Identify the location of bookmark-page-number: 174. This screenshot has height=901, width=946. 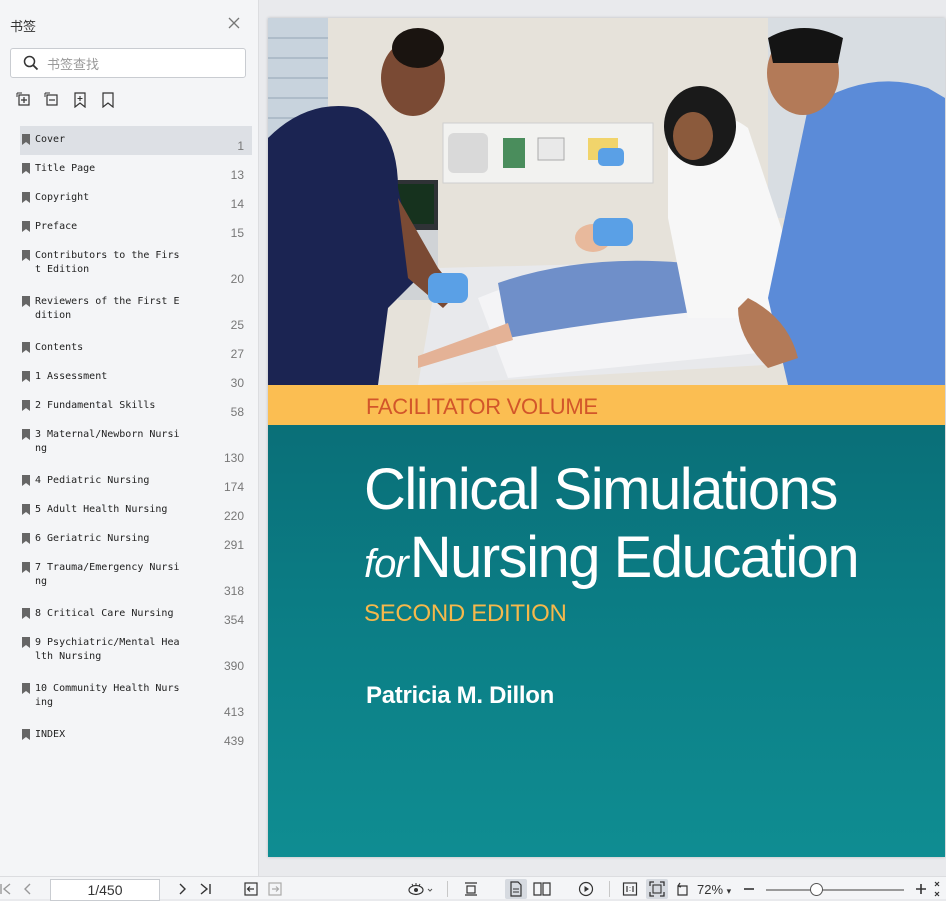
(233, 487).